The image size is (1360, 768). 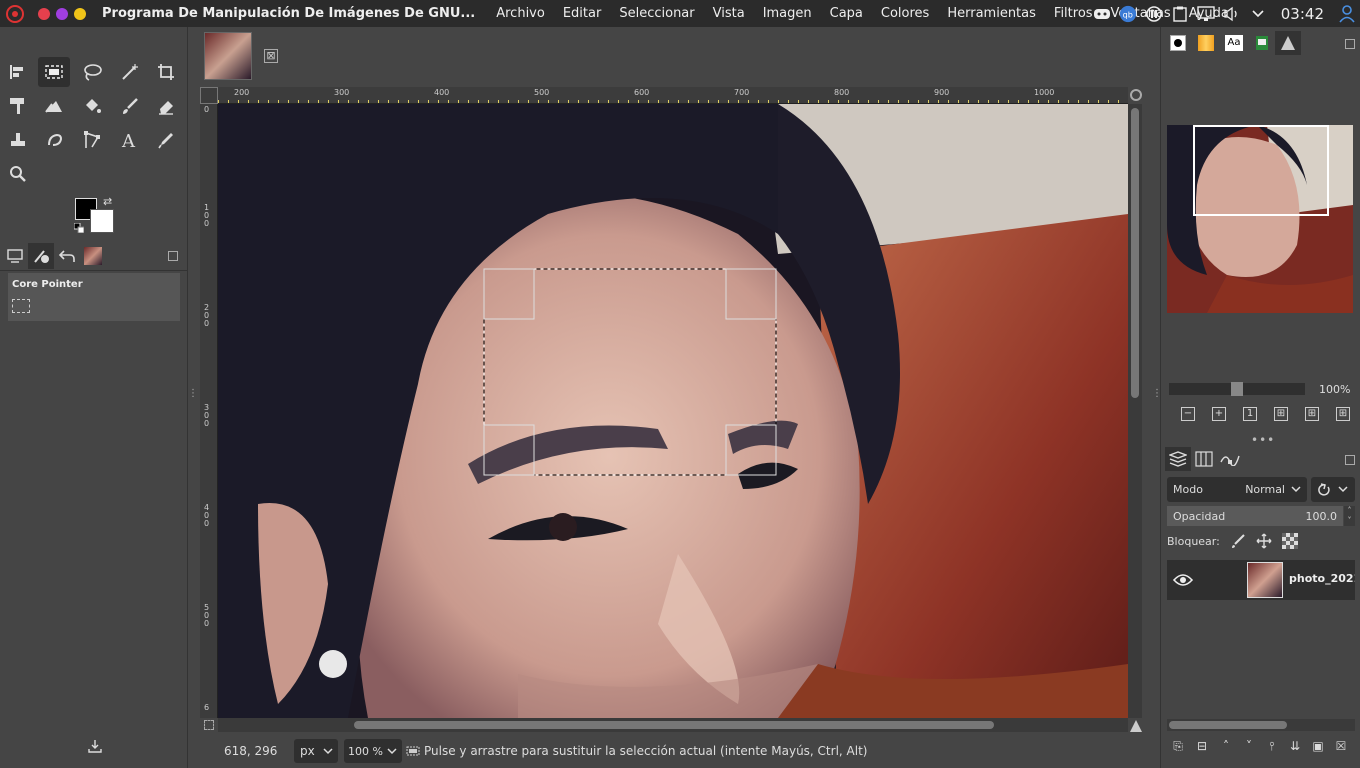 I want to click on horizontal-ruler: 200 300 400 500 600 700 800 900 1000, so click(x=673, y=95).